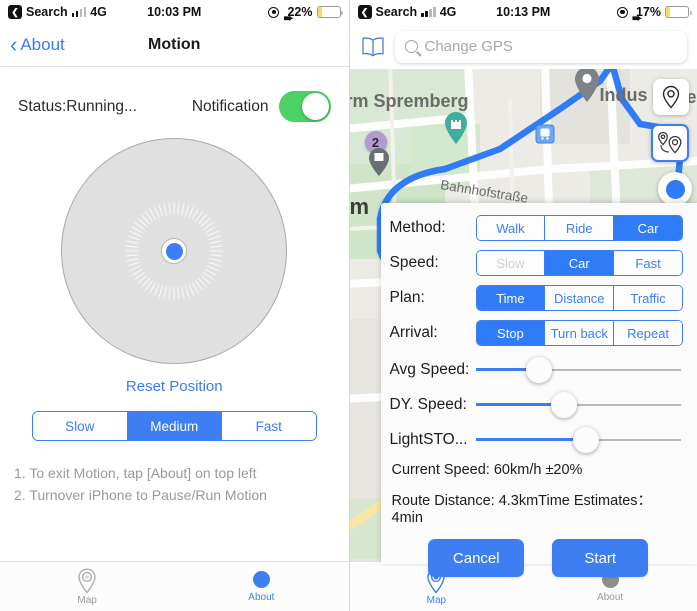 The height and width of the screenshot is (611, 697). I want to click on segmented-control-plan: Time Distance Traffic, so click(579, 298).